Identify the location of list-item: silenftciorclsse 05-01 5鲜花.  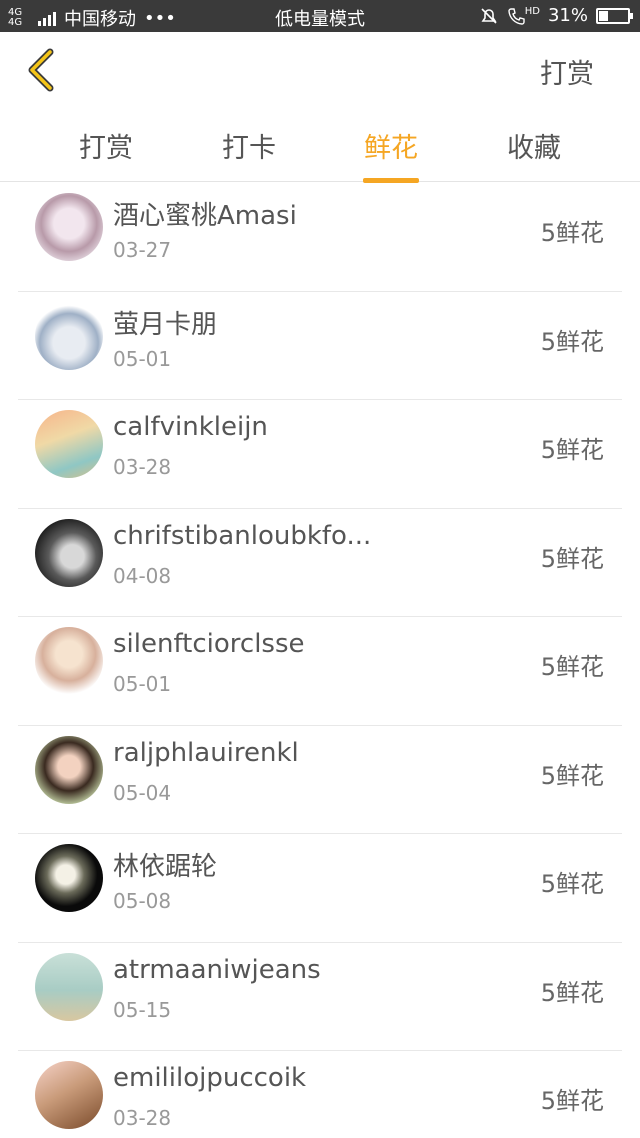
(320, 671).